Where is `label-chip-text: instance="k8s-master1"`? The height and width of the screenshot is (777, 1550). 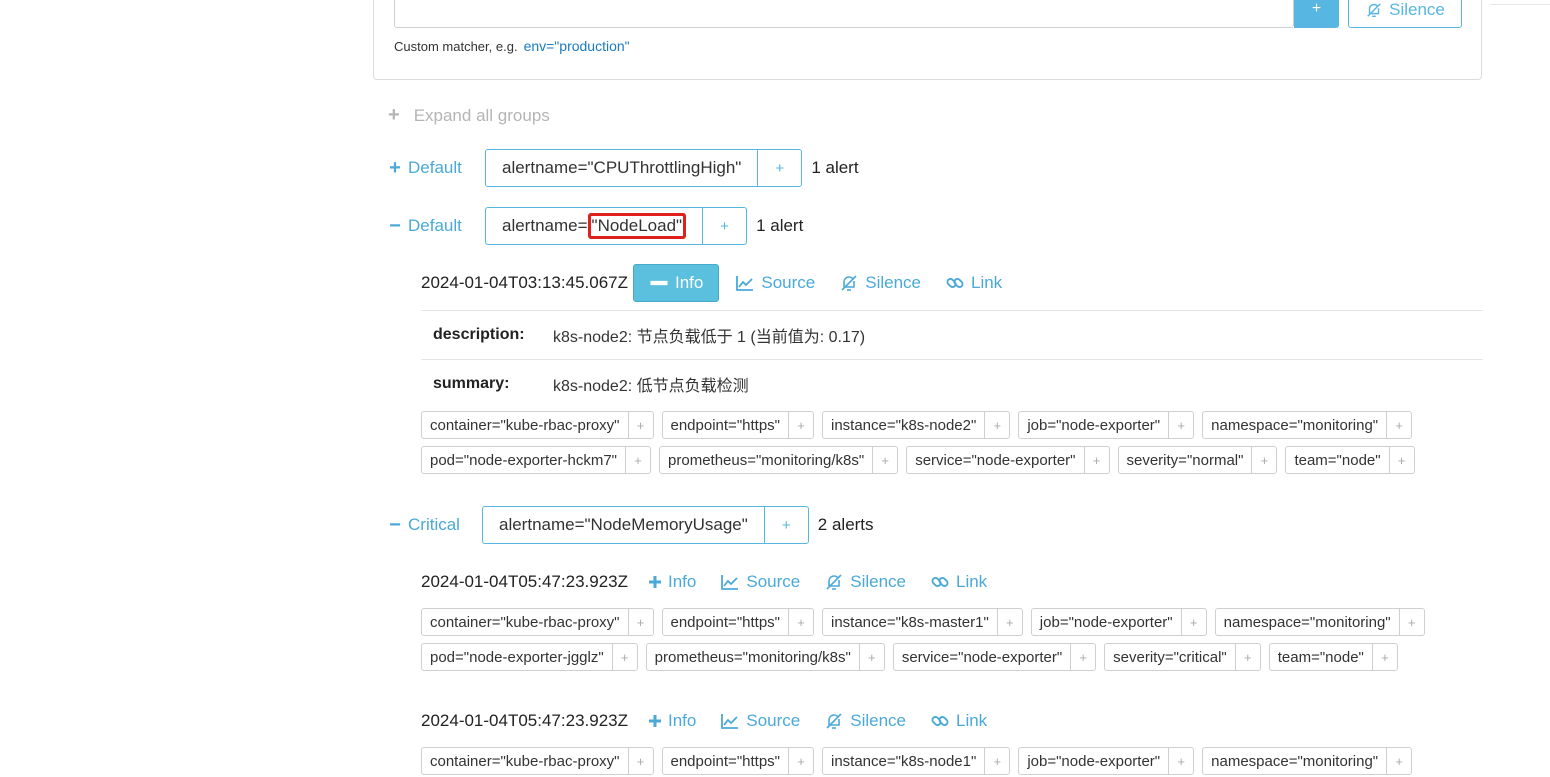
label-chip-text: instance="k8s-master1" is located at coordinates (910, 622).